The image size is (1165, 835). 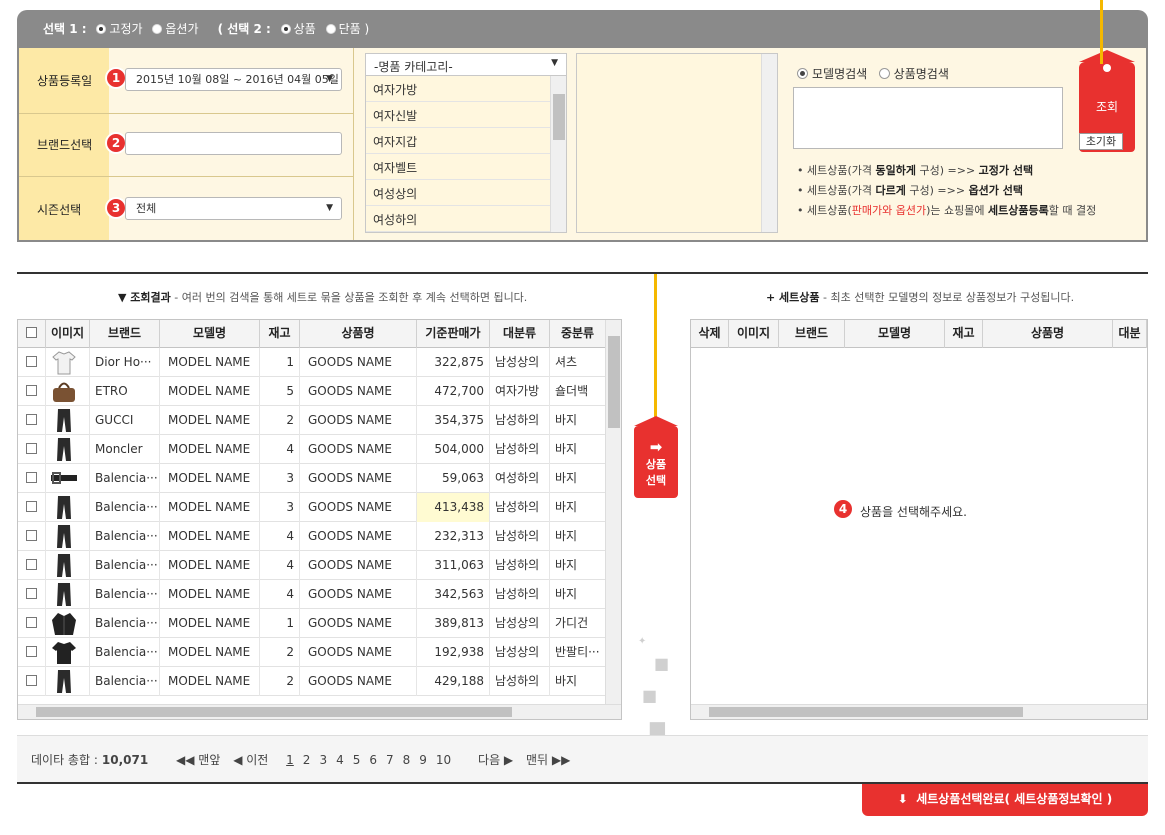 I want to click on next-page-link: 다음 ▶, so click(x=495, y=760).